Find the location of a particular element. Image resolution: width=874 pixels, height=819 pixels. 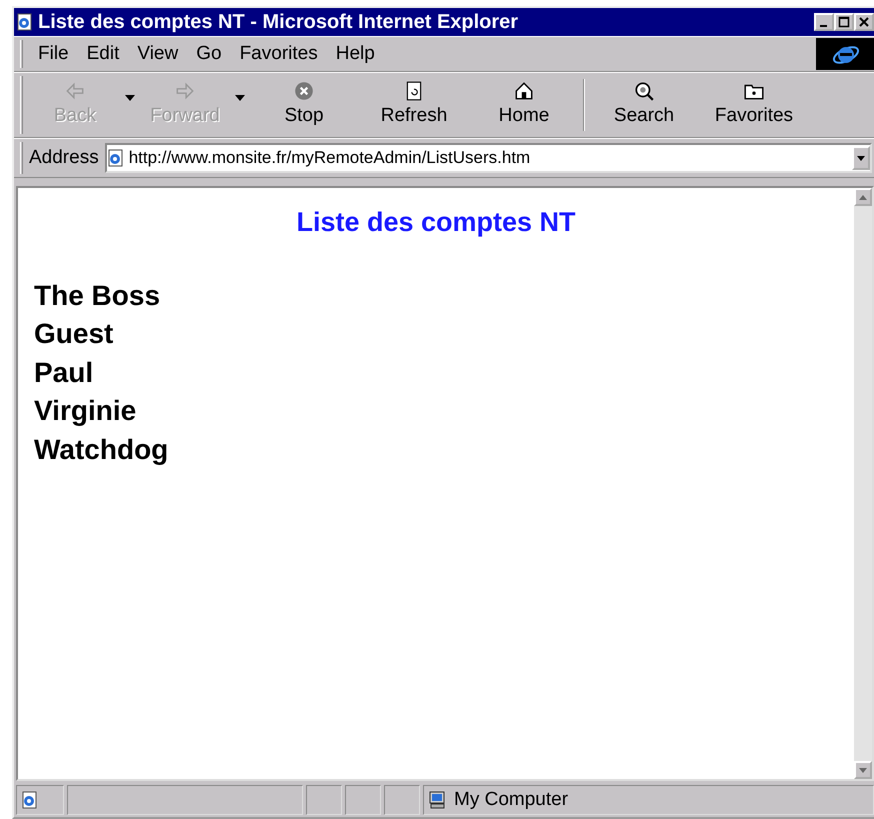

menu-item: Favorites is located at coordinates (278, 54).